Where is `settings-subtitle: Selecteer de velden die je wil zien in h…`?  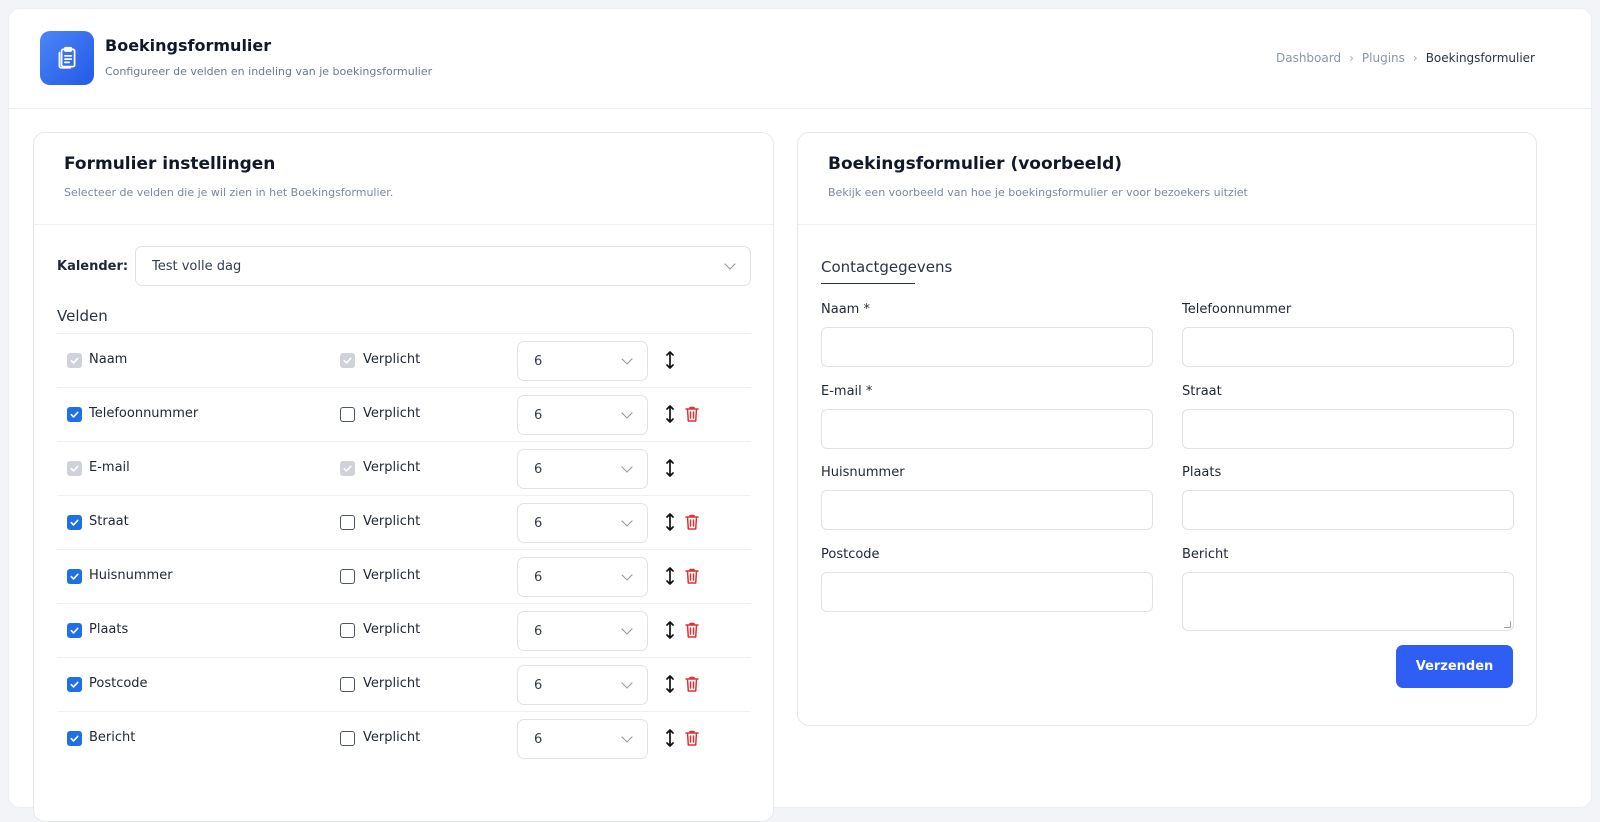 settings-subtitle: Selecteer de velden die je wil zien in h… is located at coordinates (229, 192).